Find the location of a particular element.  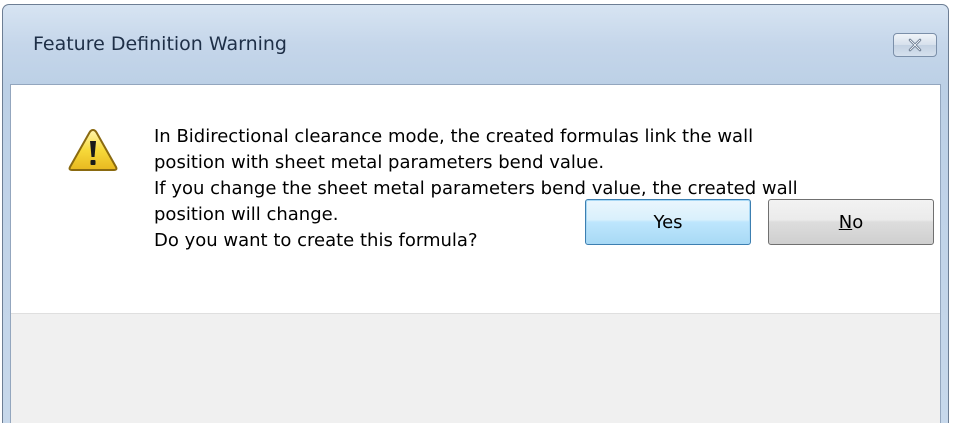

yes-button: Yes is located at coordinates (668, 222).